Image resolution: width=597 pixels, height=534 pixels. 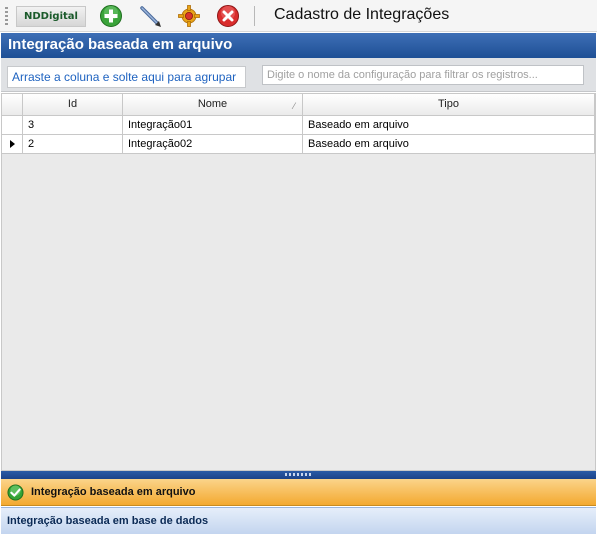 What do you see at coordinates (51, 16) in the screenshot?
I see `ndd-logo: NDDigital` at bounding box center [51, 16].